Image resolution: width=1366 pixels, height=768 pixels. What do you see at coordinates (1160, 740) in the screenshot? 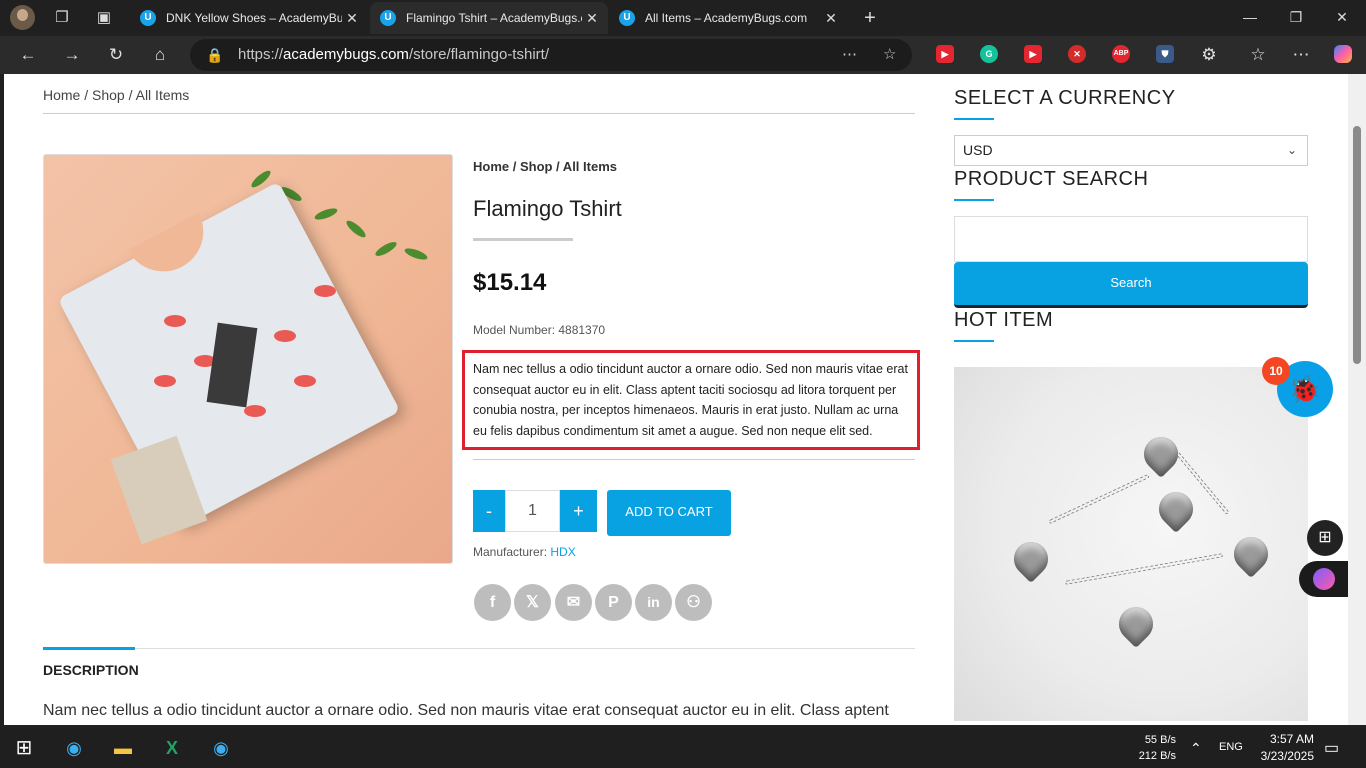
I see `network-down: 55 B/s` at bounding box center [1160, 740].